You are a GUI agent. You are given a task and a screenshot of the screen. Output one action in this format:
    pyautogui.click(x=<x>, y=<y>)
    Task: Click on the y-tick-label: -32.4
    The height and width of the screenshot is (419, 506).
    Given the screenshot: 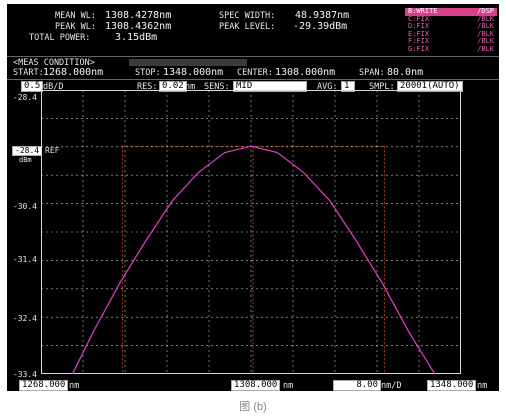 What is the action you would take?
    pyautogui.click(x=24, y=318)
    